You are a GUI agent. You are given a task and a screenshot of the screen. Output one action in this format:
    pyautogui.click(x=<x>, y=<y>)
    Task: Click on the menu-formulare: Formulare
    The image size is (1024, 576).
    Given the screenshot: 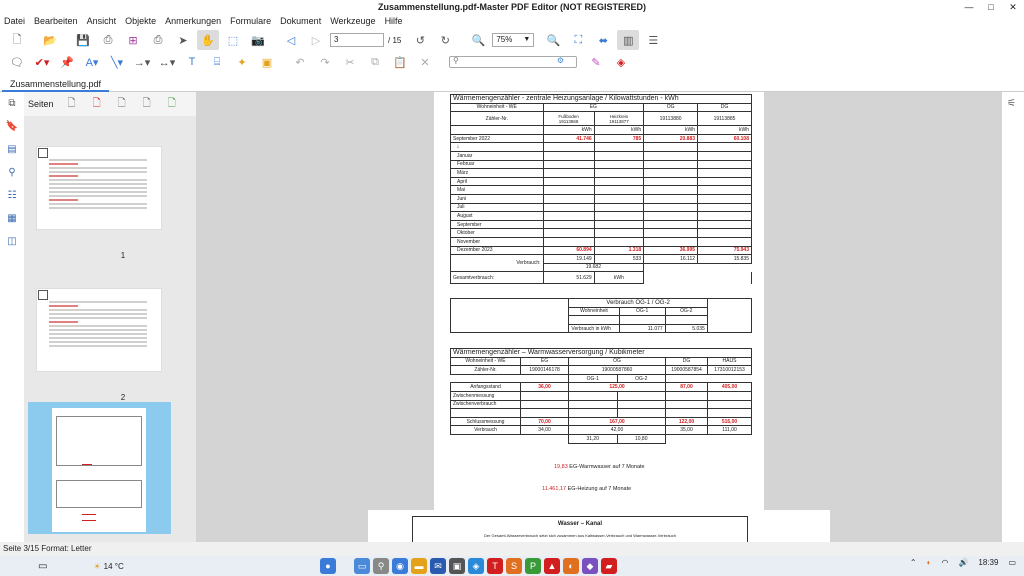 What is the action you would take?
    pyautogui.click(x=250, y=21)
    